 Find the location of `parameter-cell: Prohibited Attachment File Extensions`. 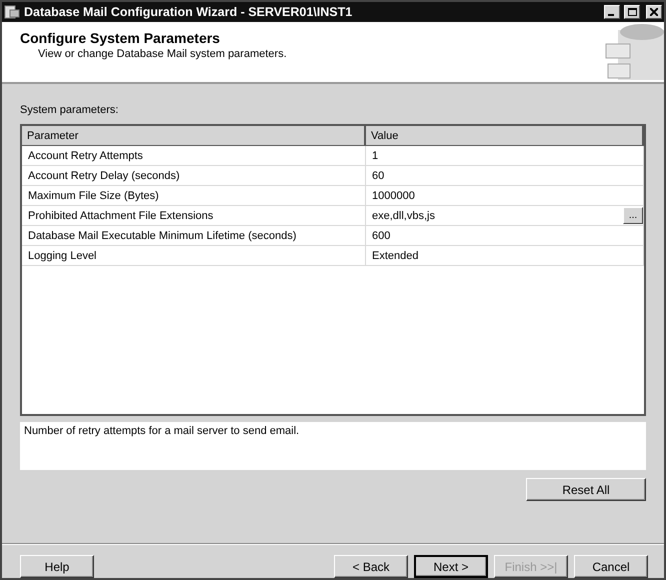

parameter-cell: Prohibited Attachment File Extensions is located at coordinates (194, 215).